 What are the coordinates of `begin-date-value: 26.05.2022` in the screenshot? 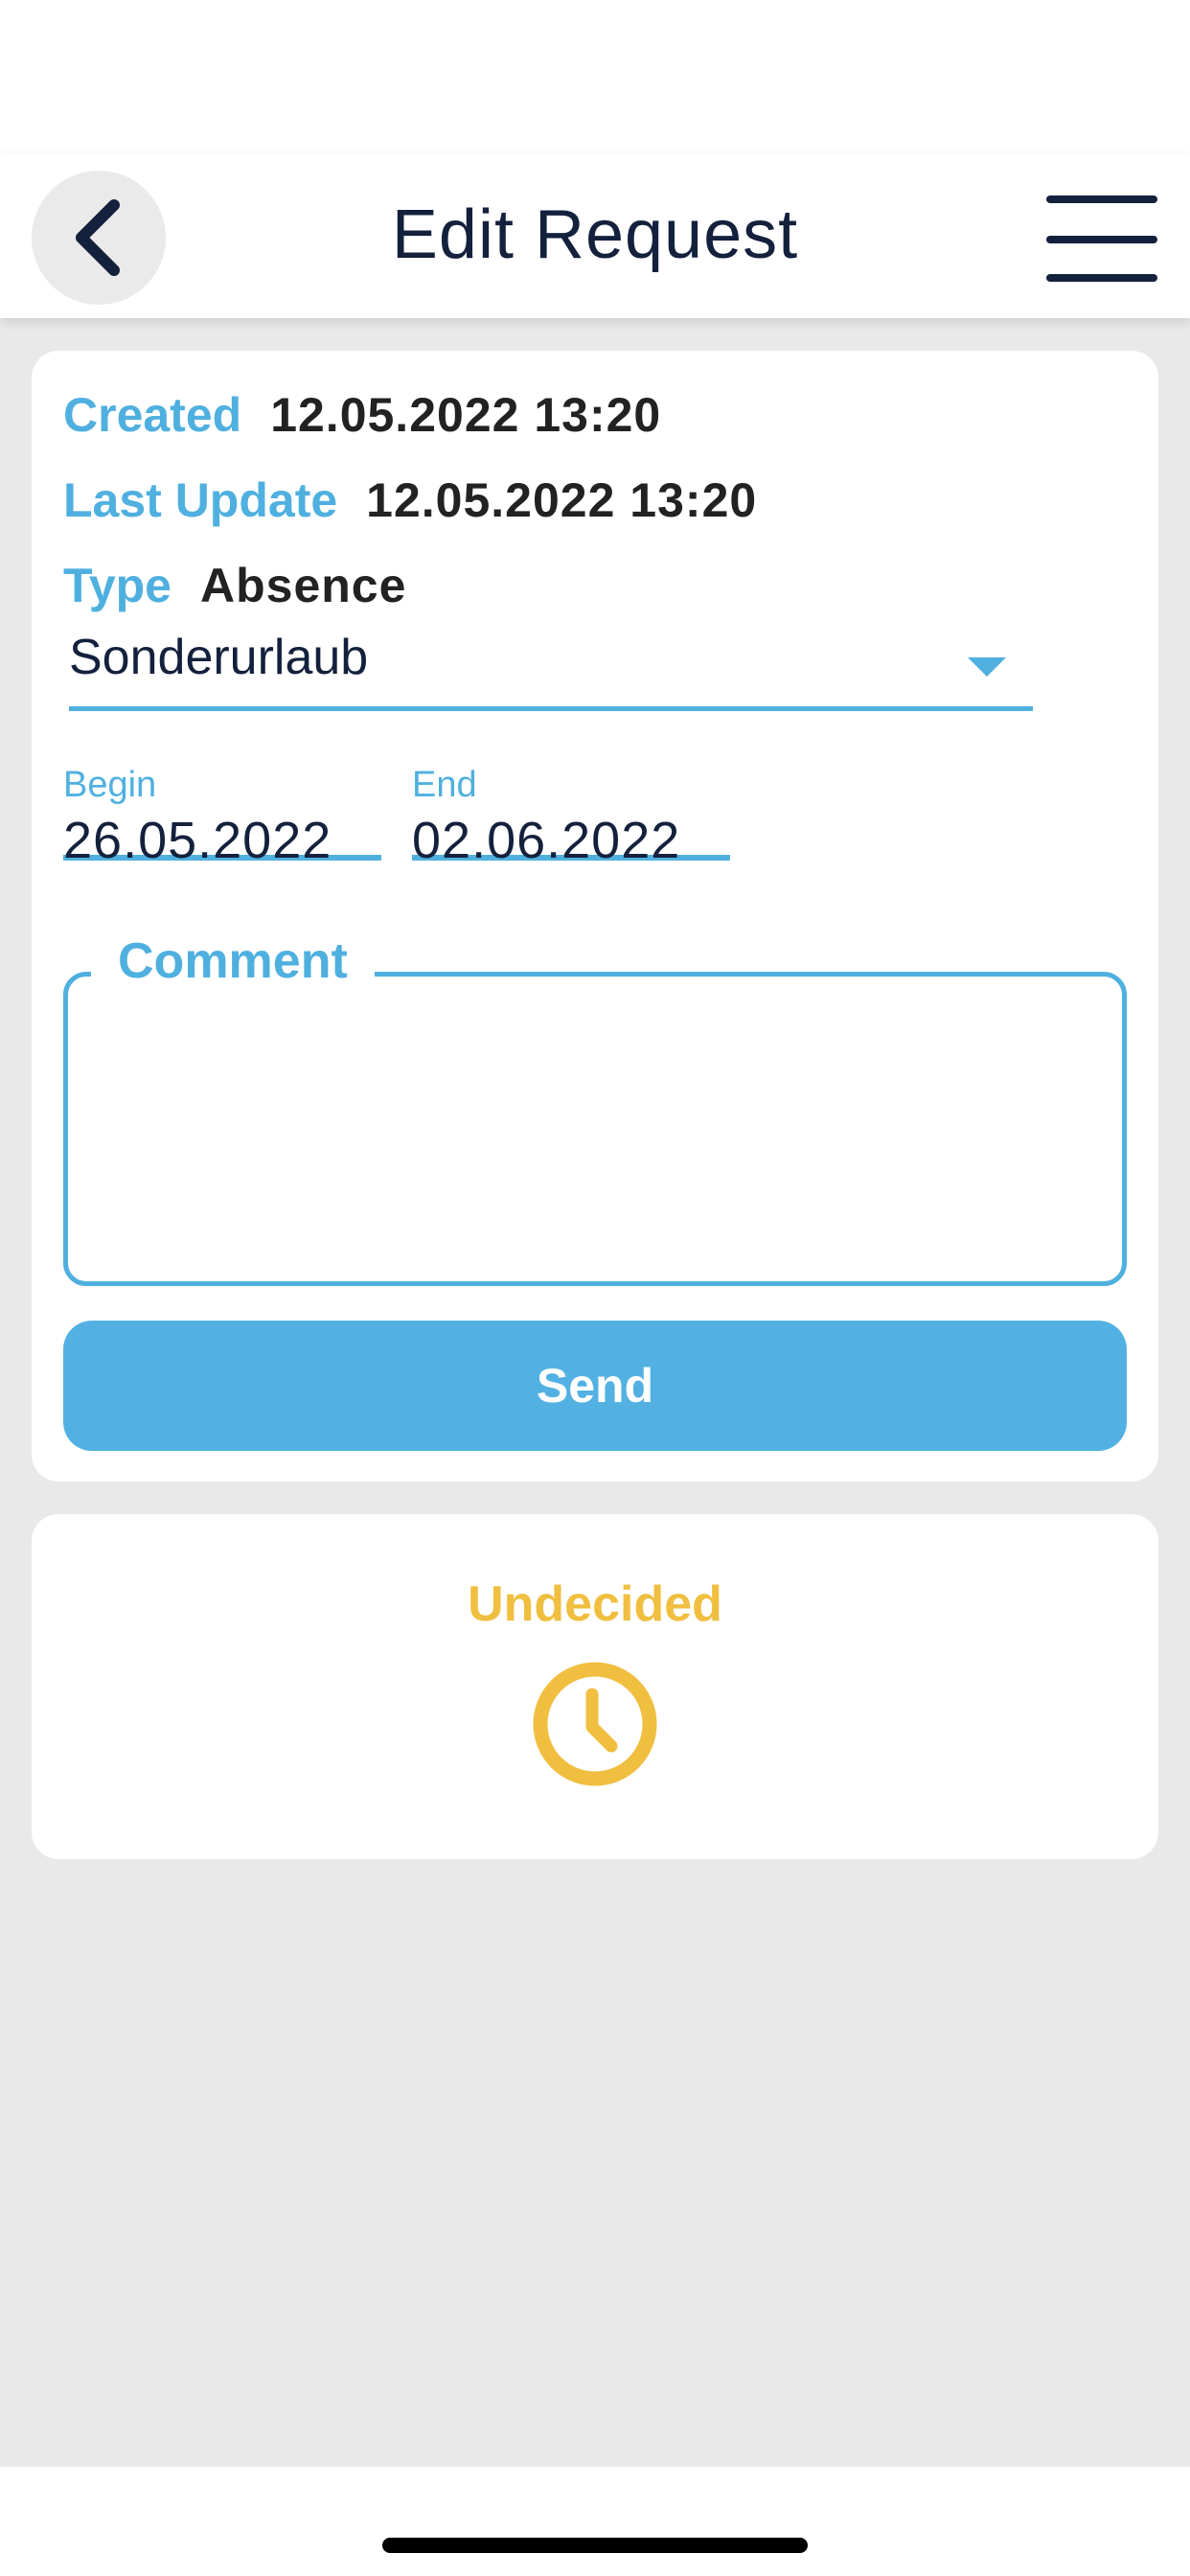 It's located at (198, 840).